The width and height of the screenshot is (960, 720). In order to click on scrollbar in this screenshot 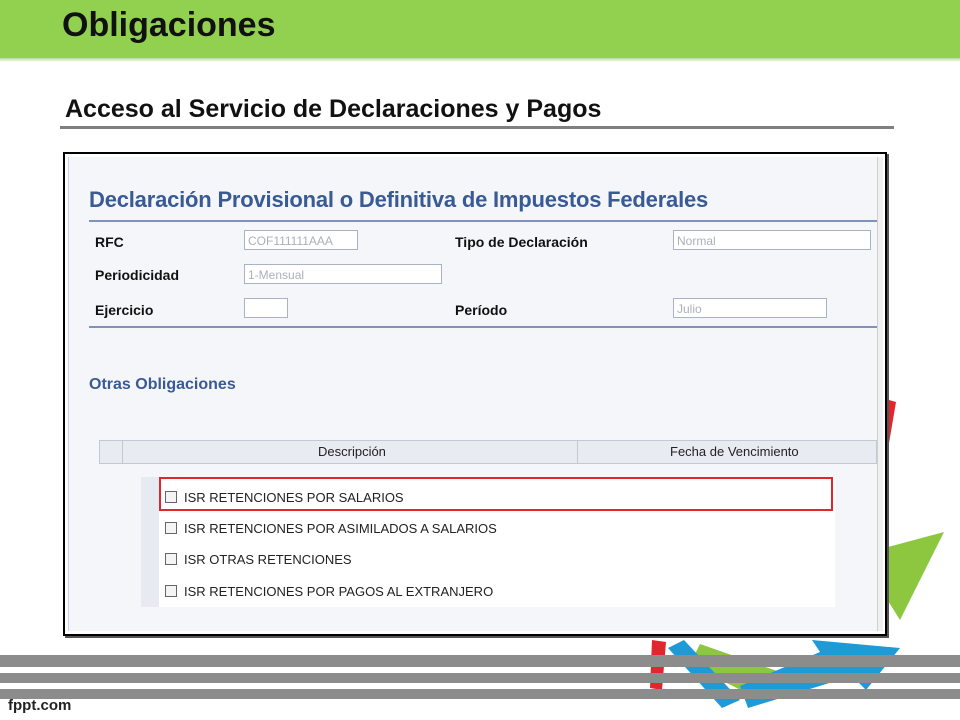, I will do `click(880, 394)`.